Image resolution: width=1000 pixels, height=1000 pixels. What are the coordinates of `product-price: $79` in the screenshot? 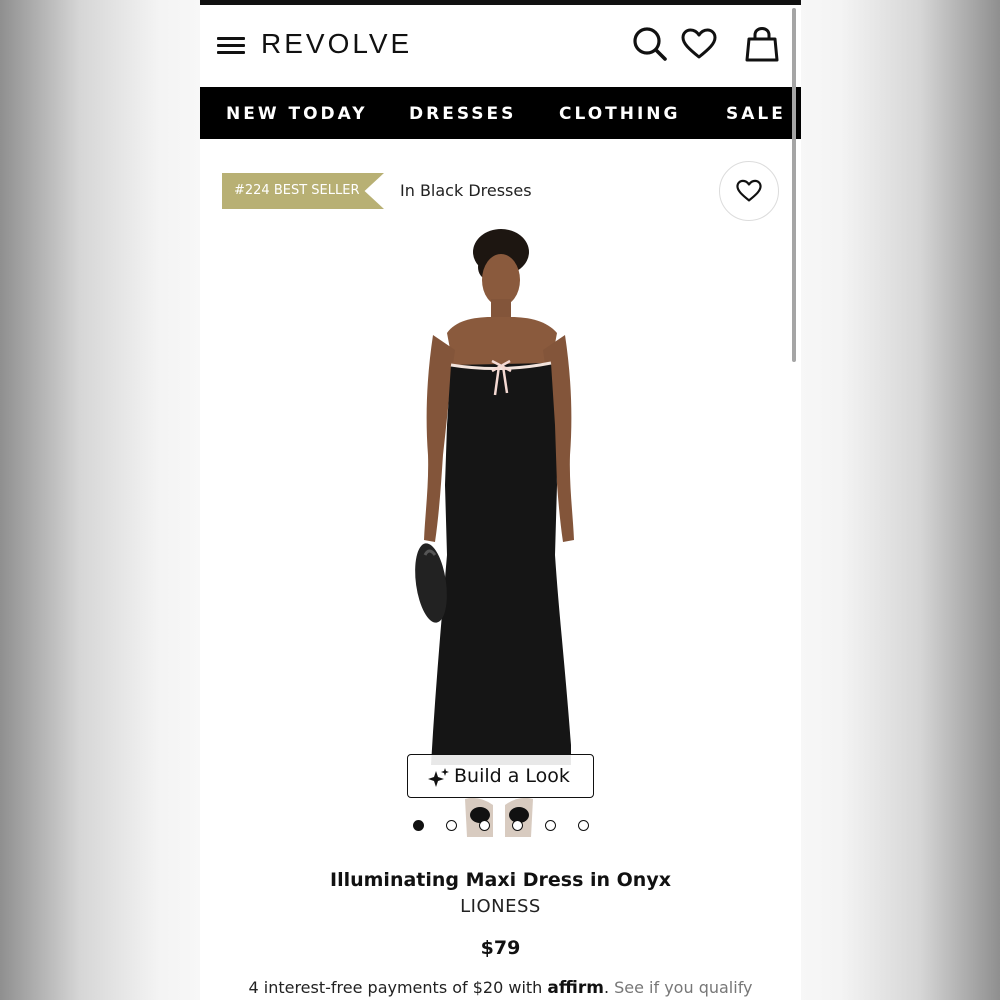 It's located at (500, 948).